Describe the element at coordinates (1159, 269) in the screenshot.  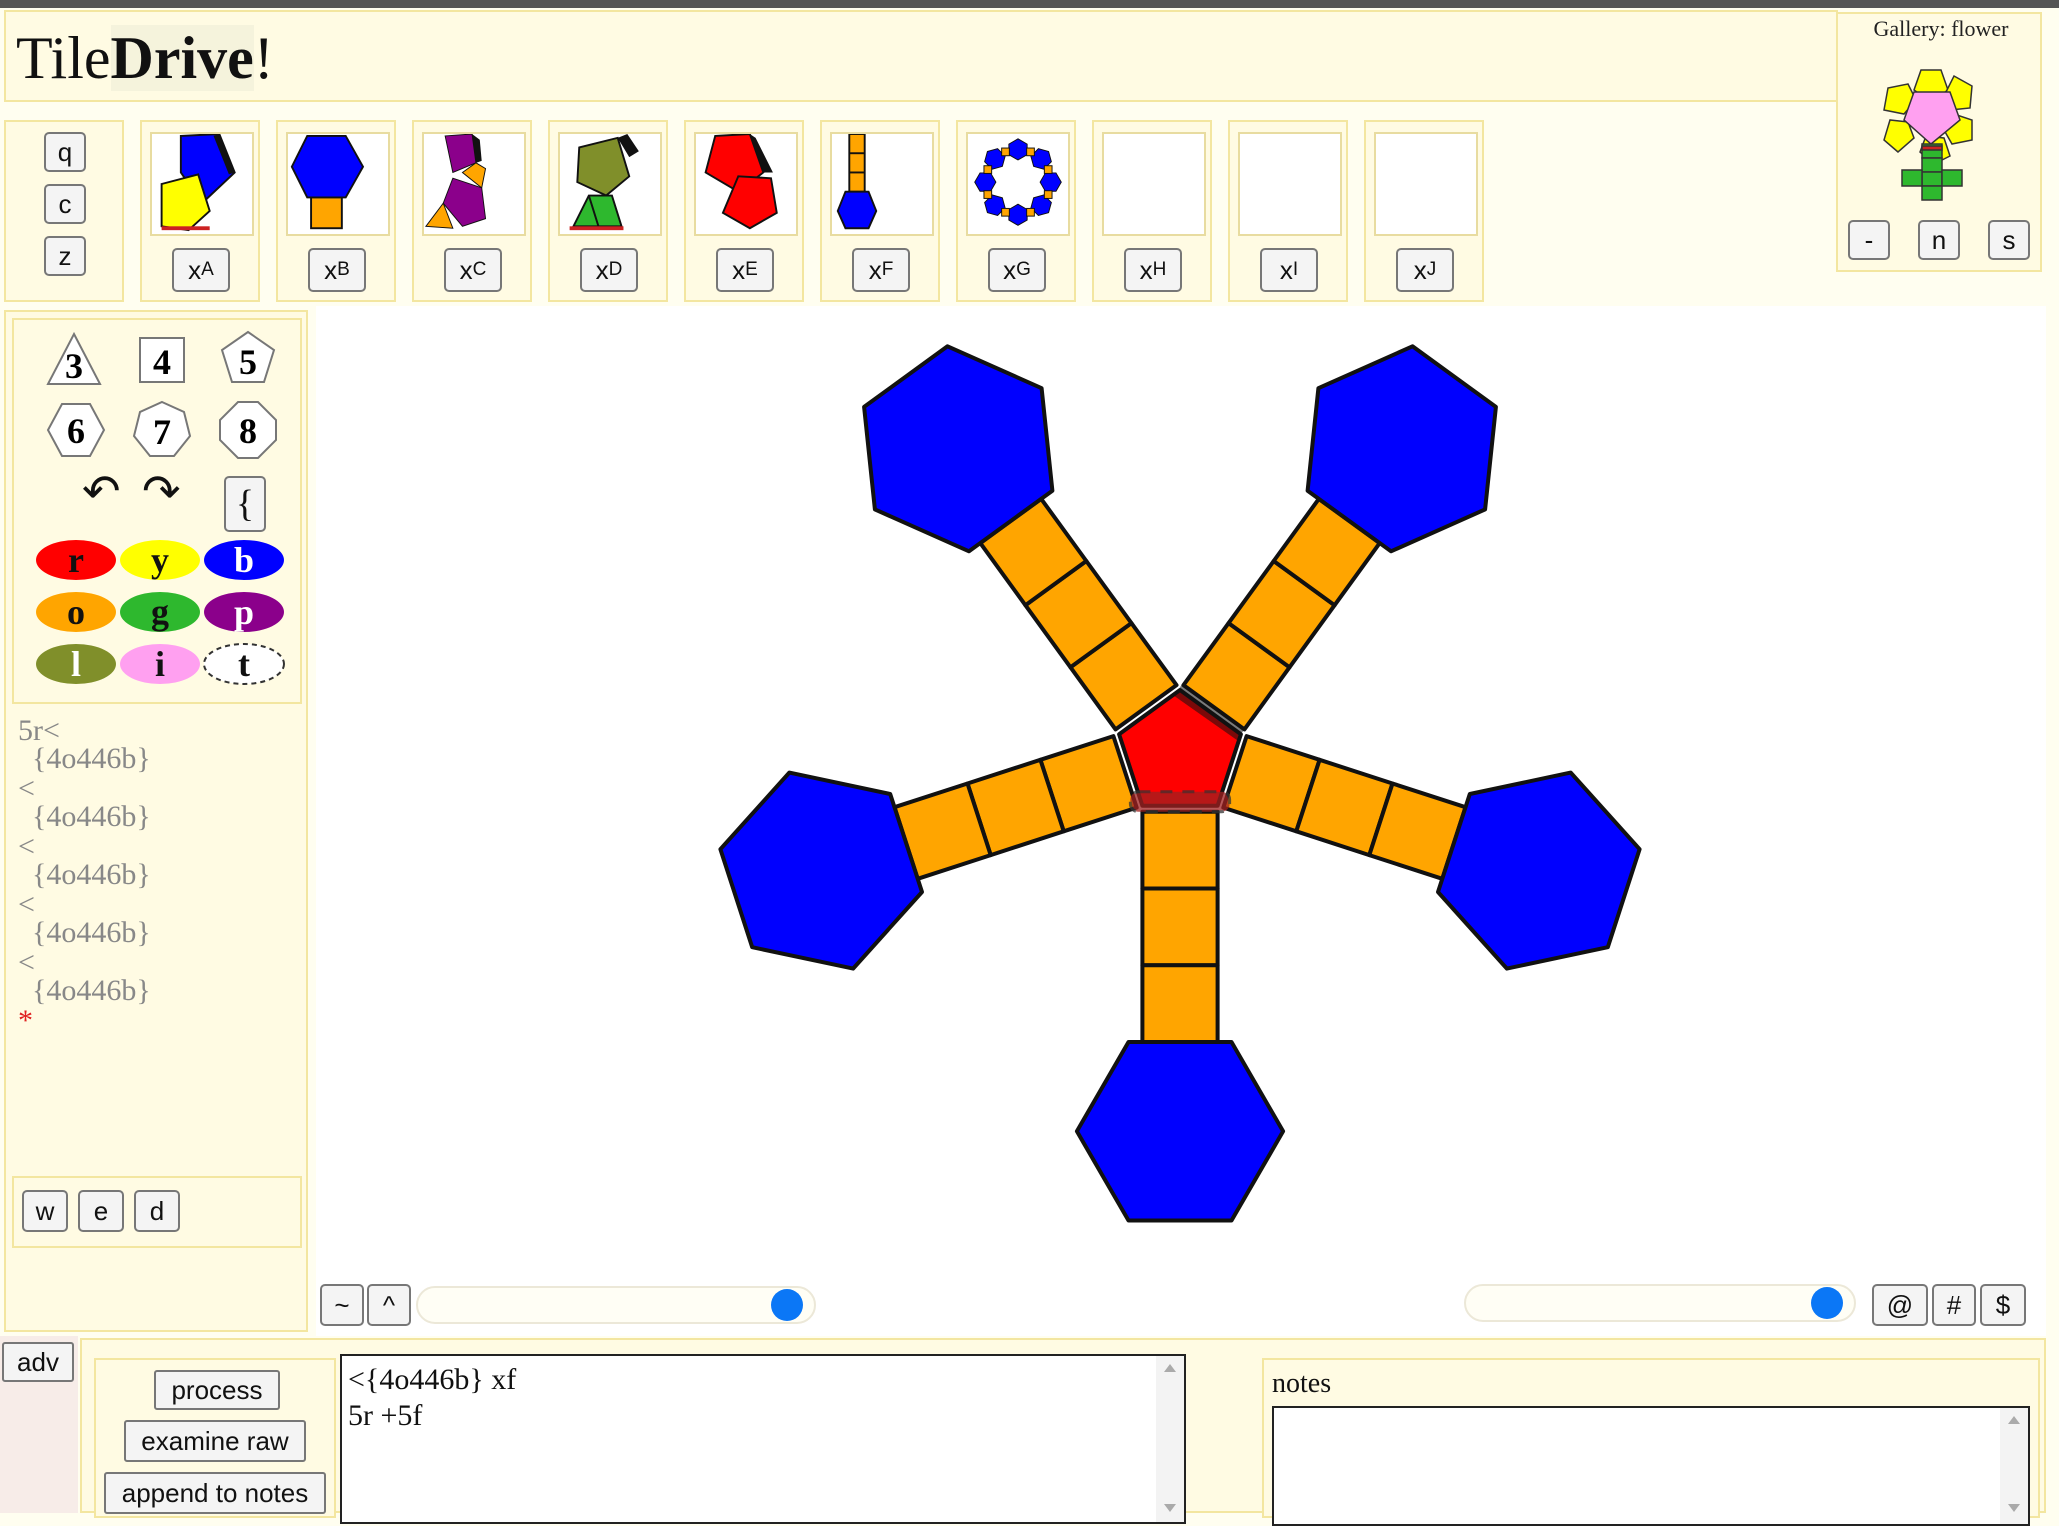
I see `slot-subscript: H` at that location.